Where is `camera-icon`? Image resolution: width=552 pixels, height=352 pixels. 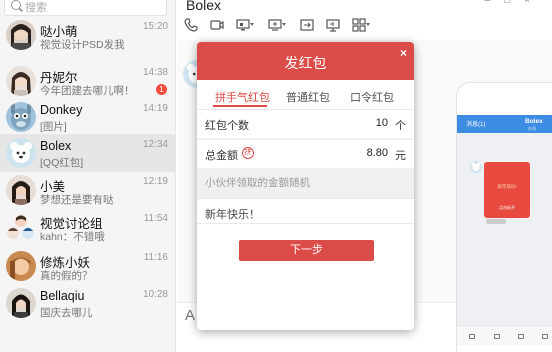 camera-icon is located at coordinates (521, 336).